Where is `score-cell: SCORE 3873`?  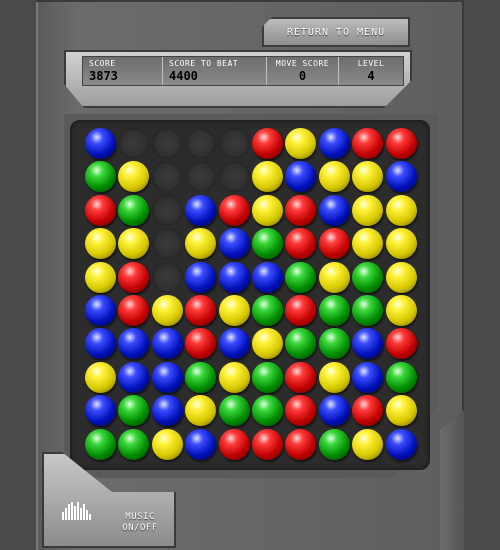
score-cell: SCORE 3873 is located at coordinates (123, 71).